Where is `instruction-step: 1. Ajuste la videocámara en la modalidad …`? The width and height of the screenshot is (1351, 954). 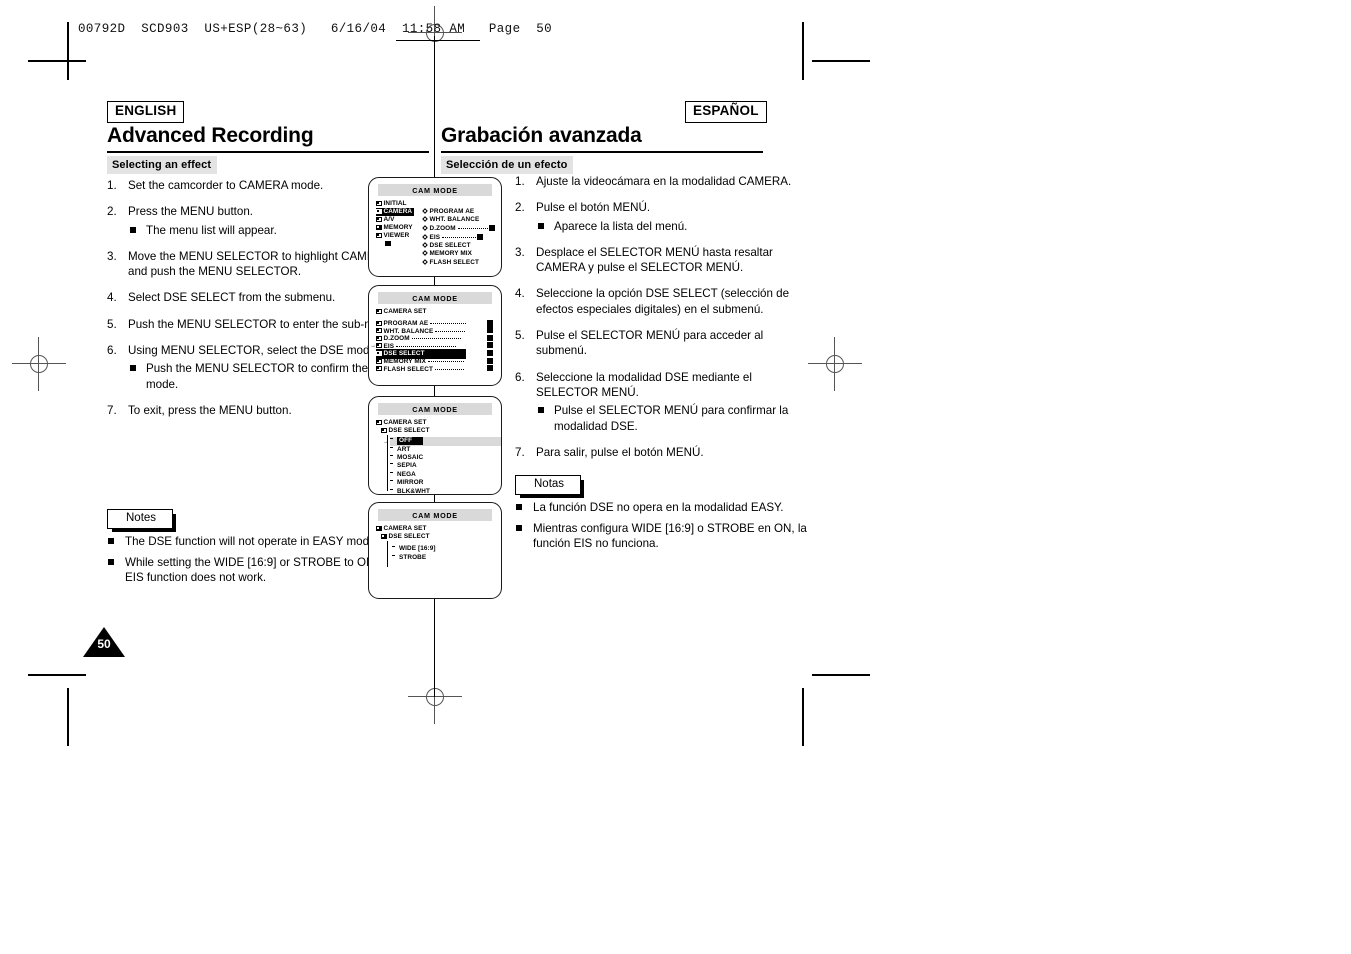
instruction-step: 1. Ajuste la videocámara en la modalidad … is located at coordinates (660, 181).